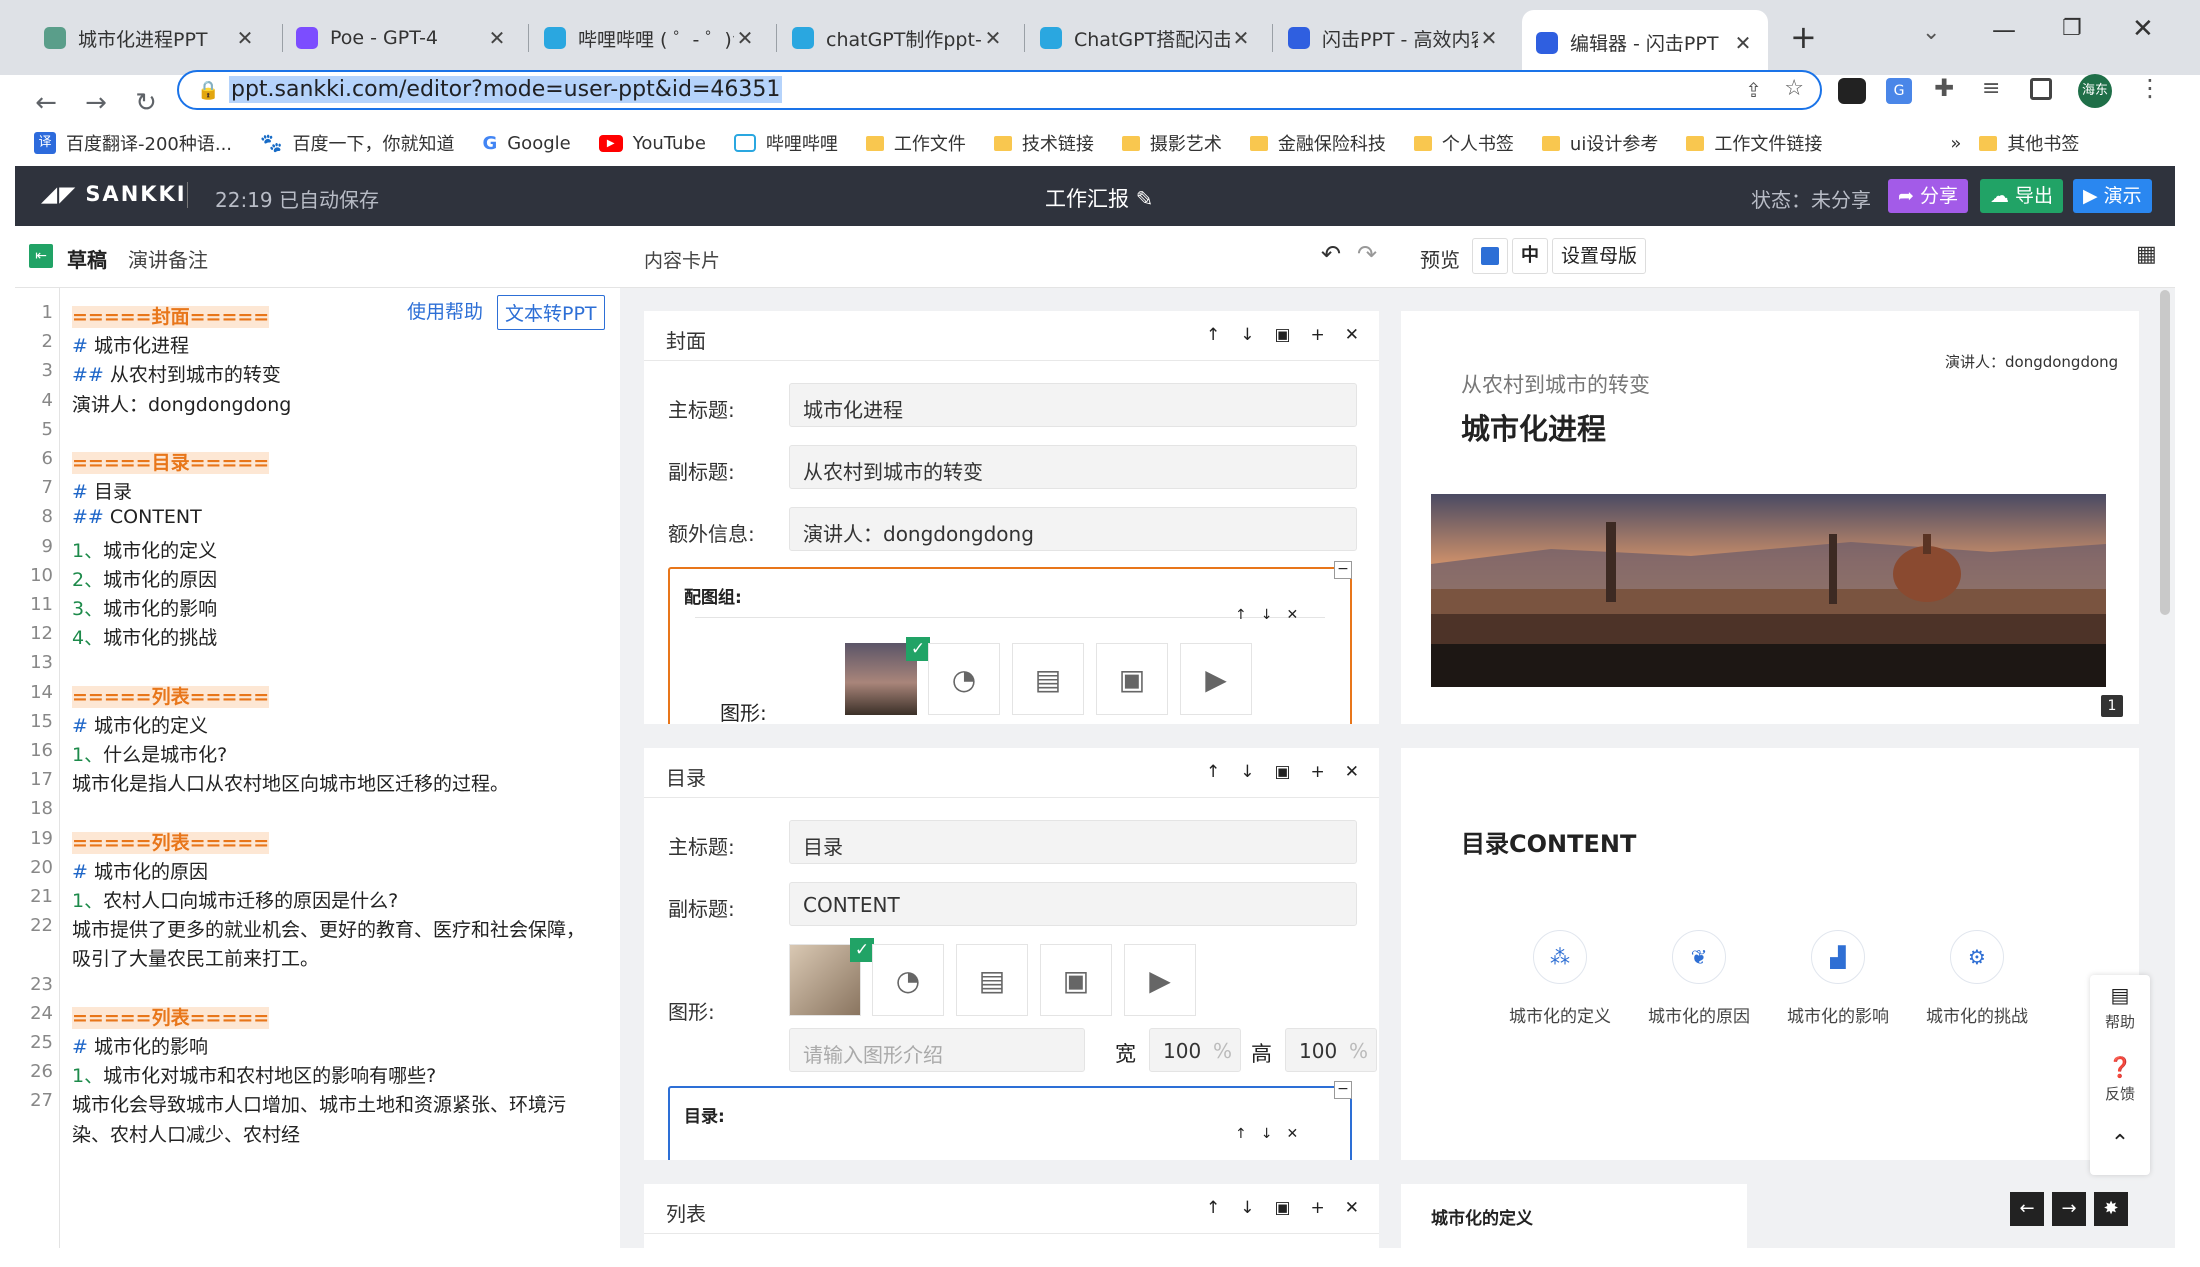 This screenshot has width=2200, height=1267. What do you see at coordinates (137, 517) in the screenshot?
I see `code-line: ## CONTENT` at bounding box center [137, 517].